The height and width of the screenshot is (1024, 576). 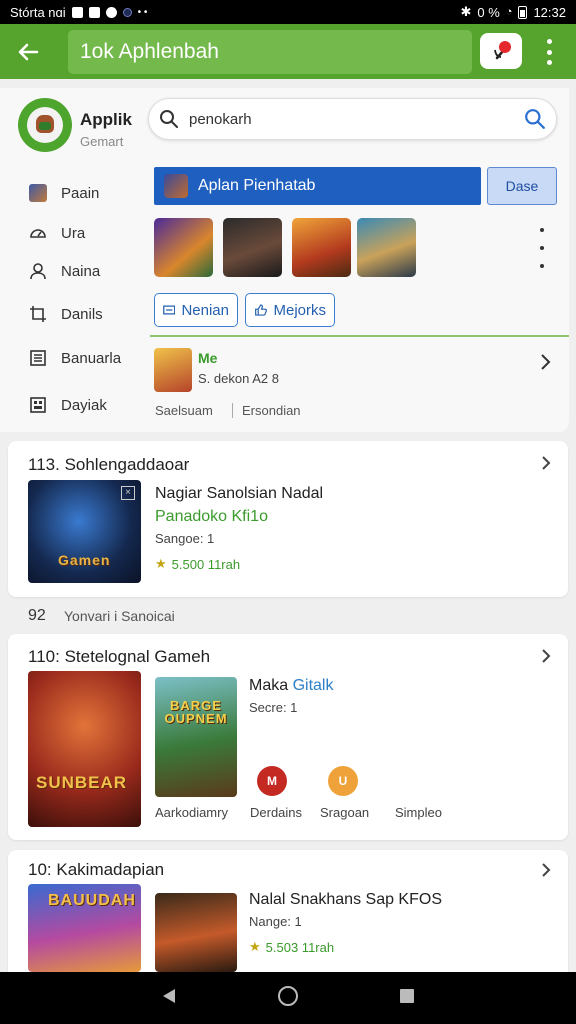 I want to click on game-name: Maka Gitalk, so click(x=291, y=685).